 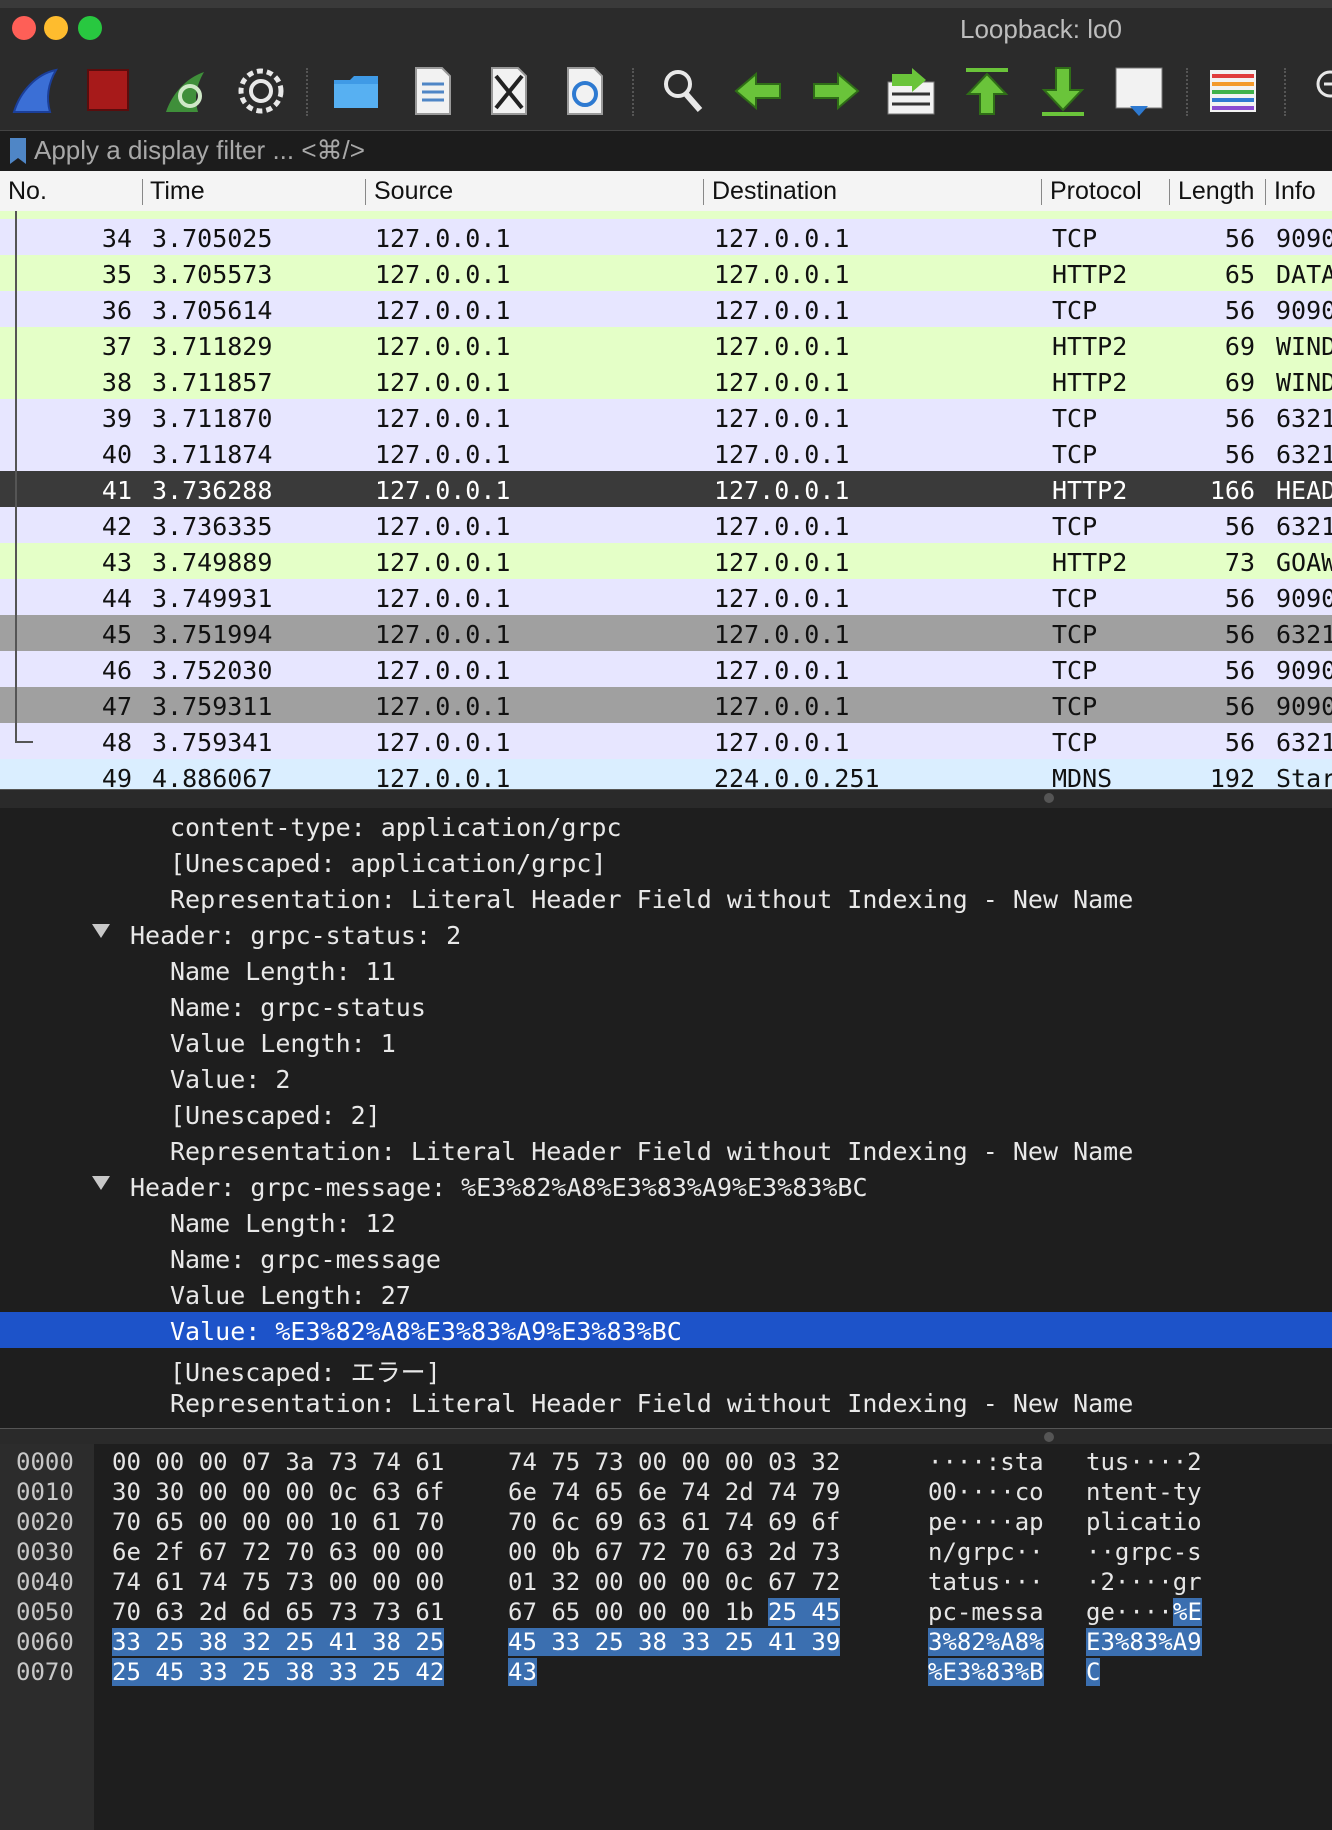 What do you see at coordinates (278, 1612) in the screenshot?
I see `hex-bytes: 70 63 2d 6d 65 73 73 61` at bounding box center [278, 1612].